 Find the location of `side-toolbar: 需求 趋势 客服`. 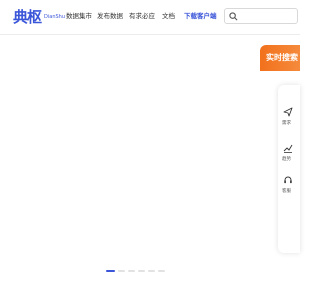

side-toolbar: 需求 趋势 客服 is located at coordinates (289, 169).